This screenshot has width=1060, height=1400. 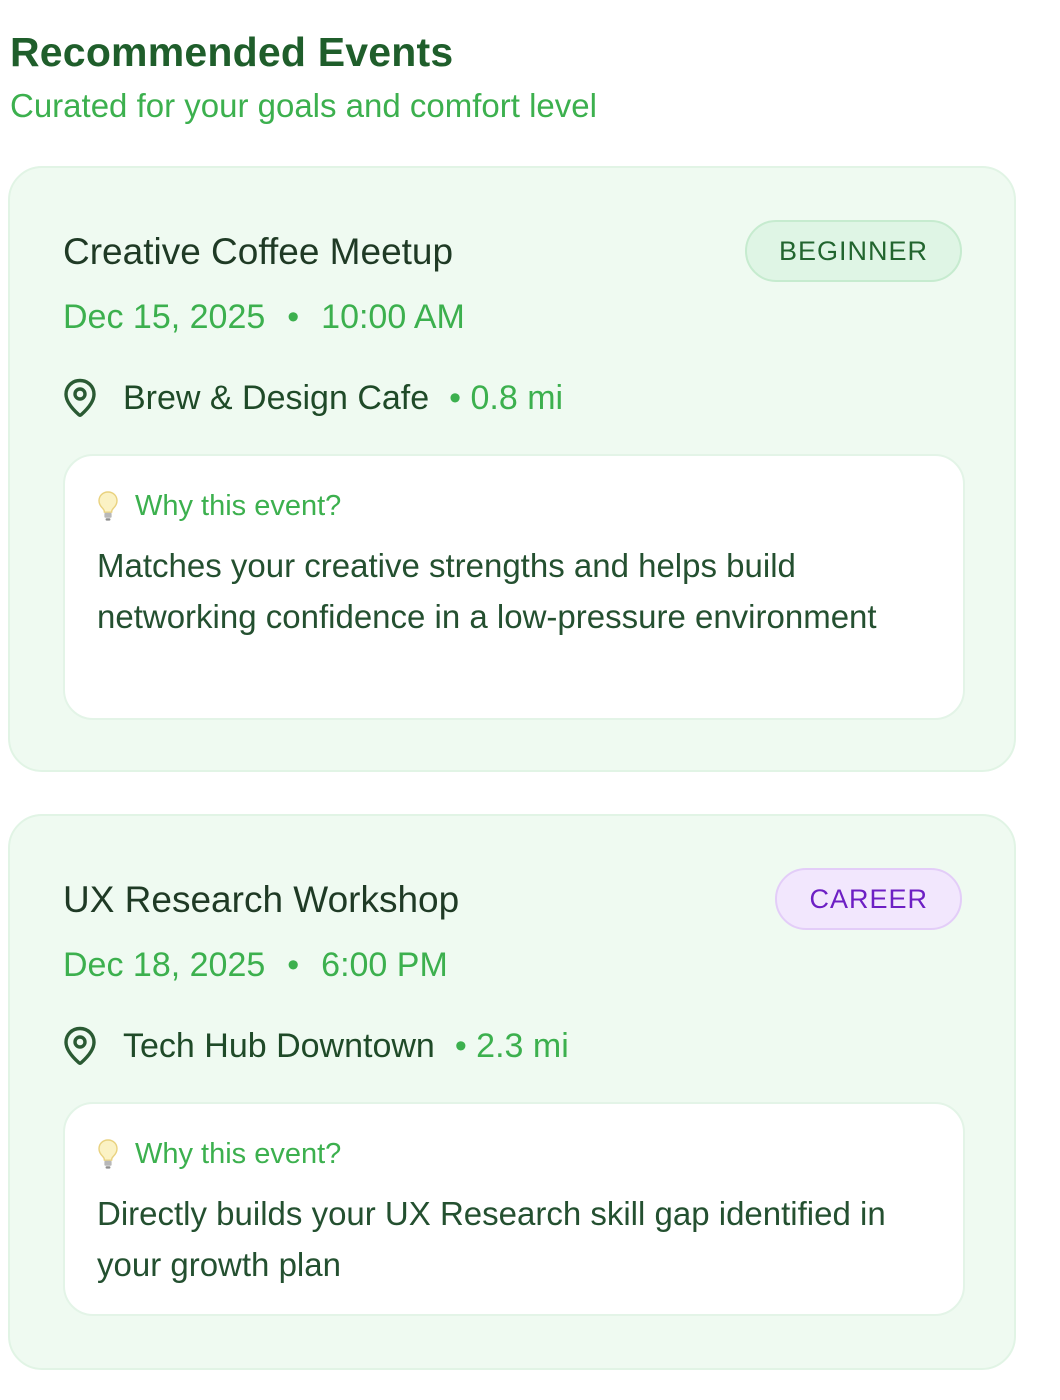 I want to click on event-location: Brew & Design Cafe • 0.8 mi, so click(x=313, y=398).